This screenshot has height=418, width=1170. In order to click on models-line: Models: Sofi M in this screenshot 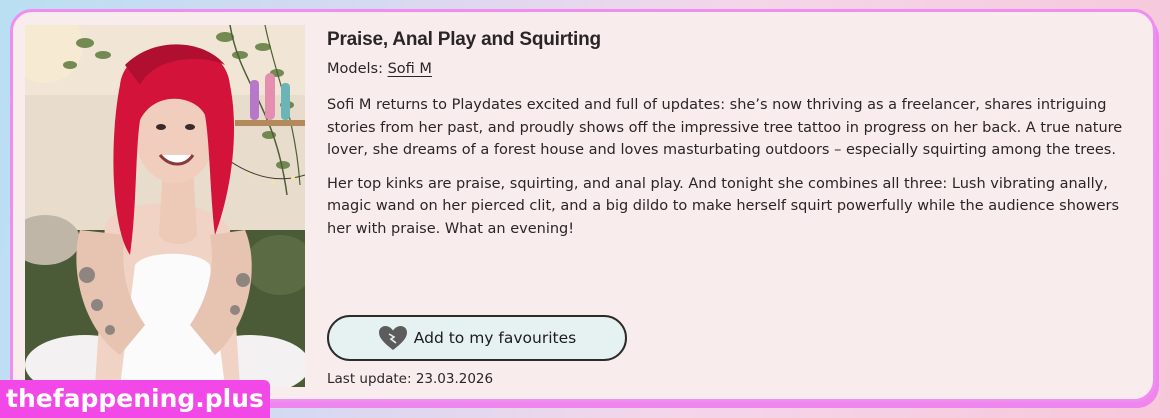, I will do `click(733, 69)`.